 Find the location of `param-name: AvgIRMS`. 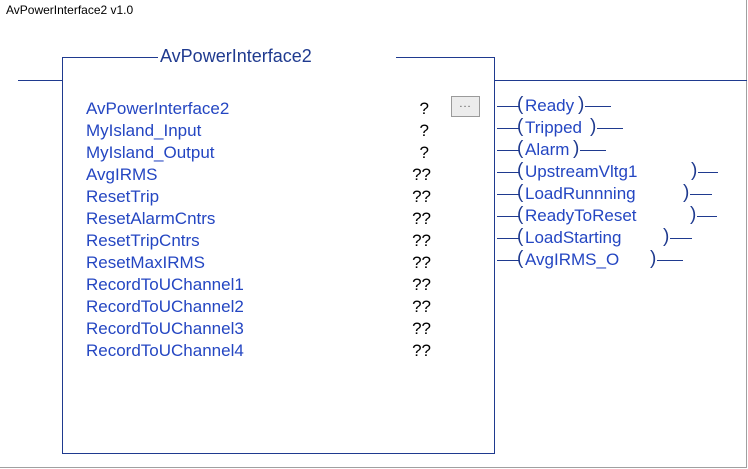

param-name: AvgIRMS is located at coordinates (122, 175).